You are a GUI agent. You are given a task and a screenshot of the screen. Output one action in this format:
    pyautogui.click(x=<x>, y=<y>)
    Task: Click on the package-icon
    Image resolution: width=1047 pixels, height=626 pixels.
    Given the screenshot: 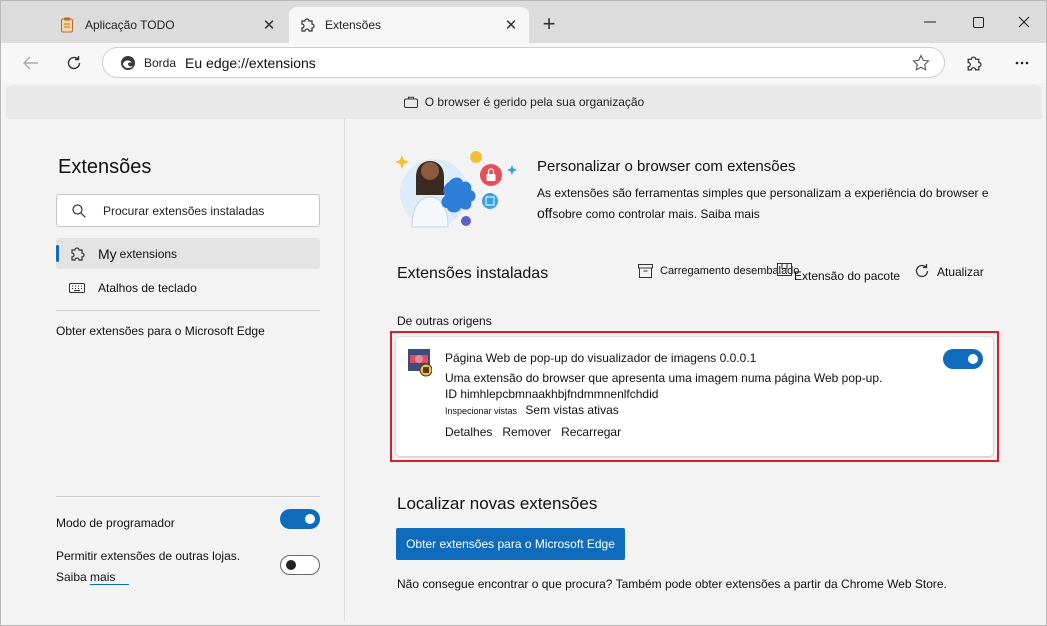 What is the action you would take?
    pyautogui.click(x=784, y=269)
    